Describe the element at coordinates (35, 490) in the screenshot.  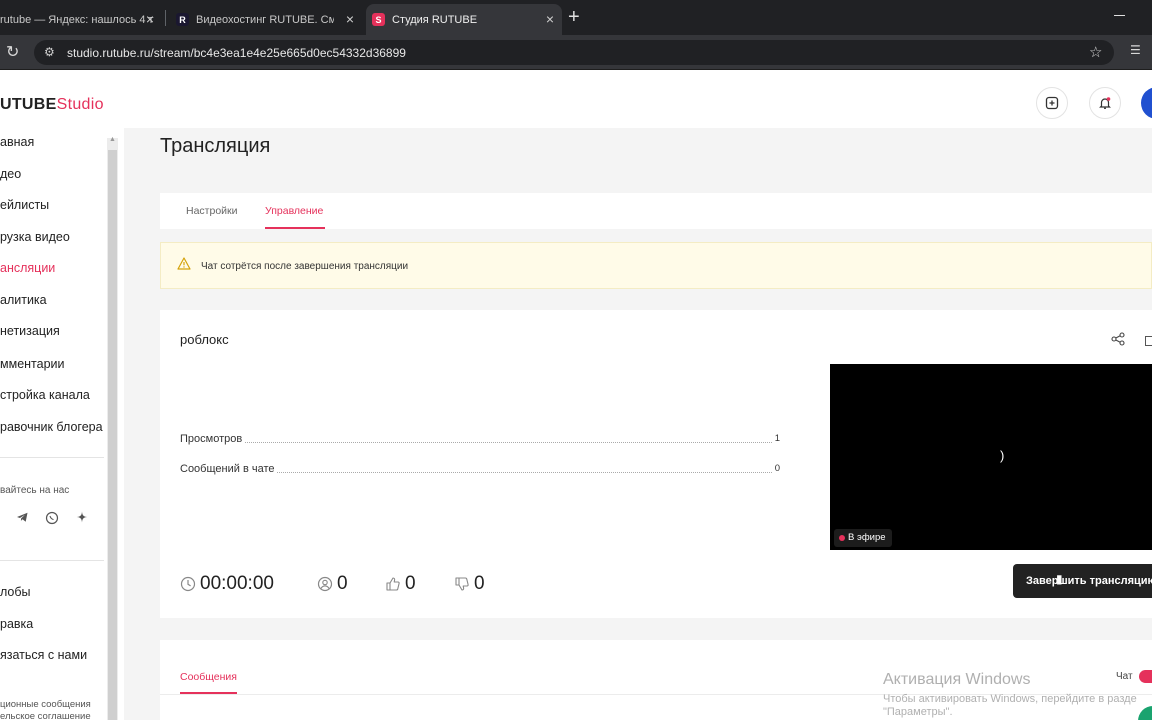
I see `follow-us-label: вайтесь на нас` at that location.